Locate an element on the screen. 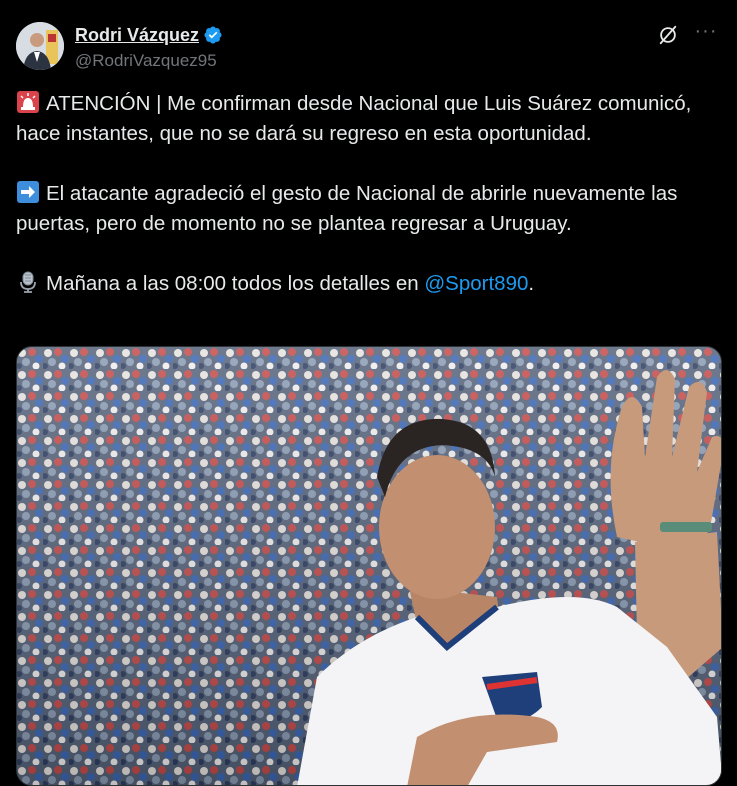 The width and height of the screenshot is (737, 786). grok-icon is located at coordinates (668, 35).